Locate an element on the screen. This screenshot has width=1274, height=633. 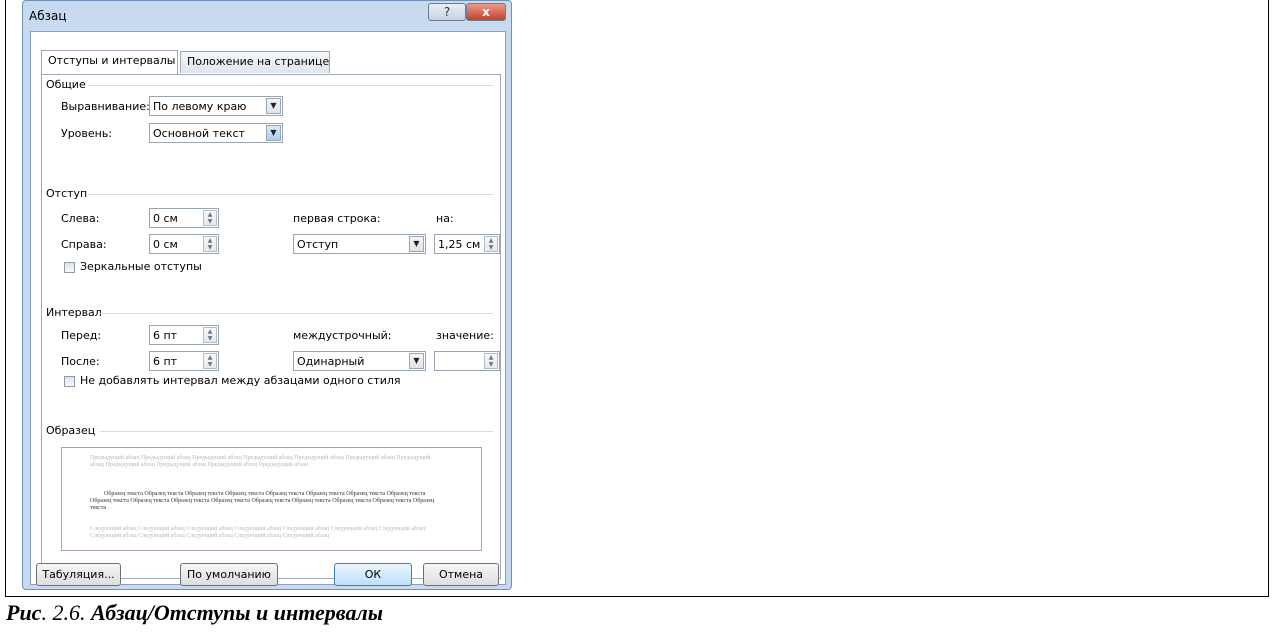
mirror-indents-label: Зеркальные отступы is located at coordinates (141, 266).